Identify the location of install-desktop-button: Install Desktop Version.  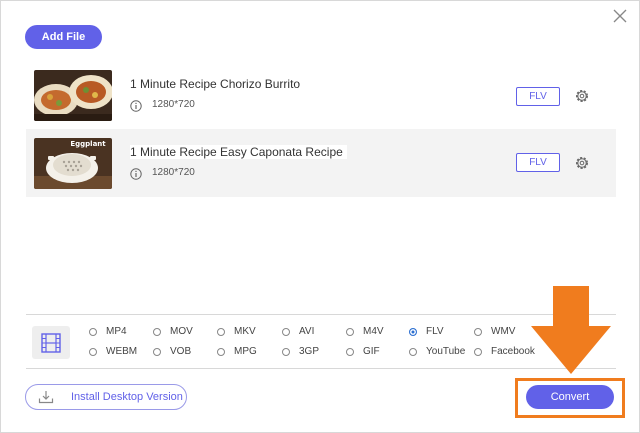
(106, 397).